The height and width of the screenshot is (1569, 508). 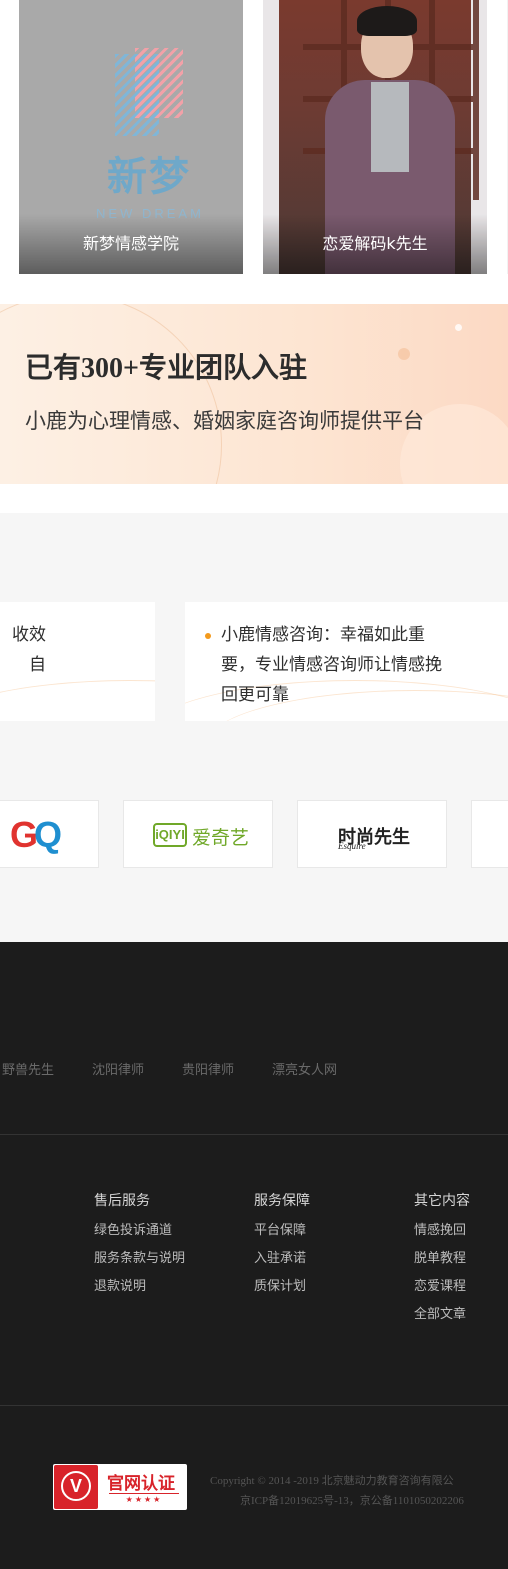 What do you see at coordinates (208, 636) in the screenshot?
I see `bullet-dot-icon` at bounding box center [208, 636].